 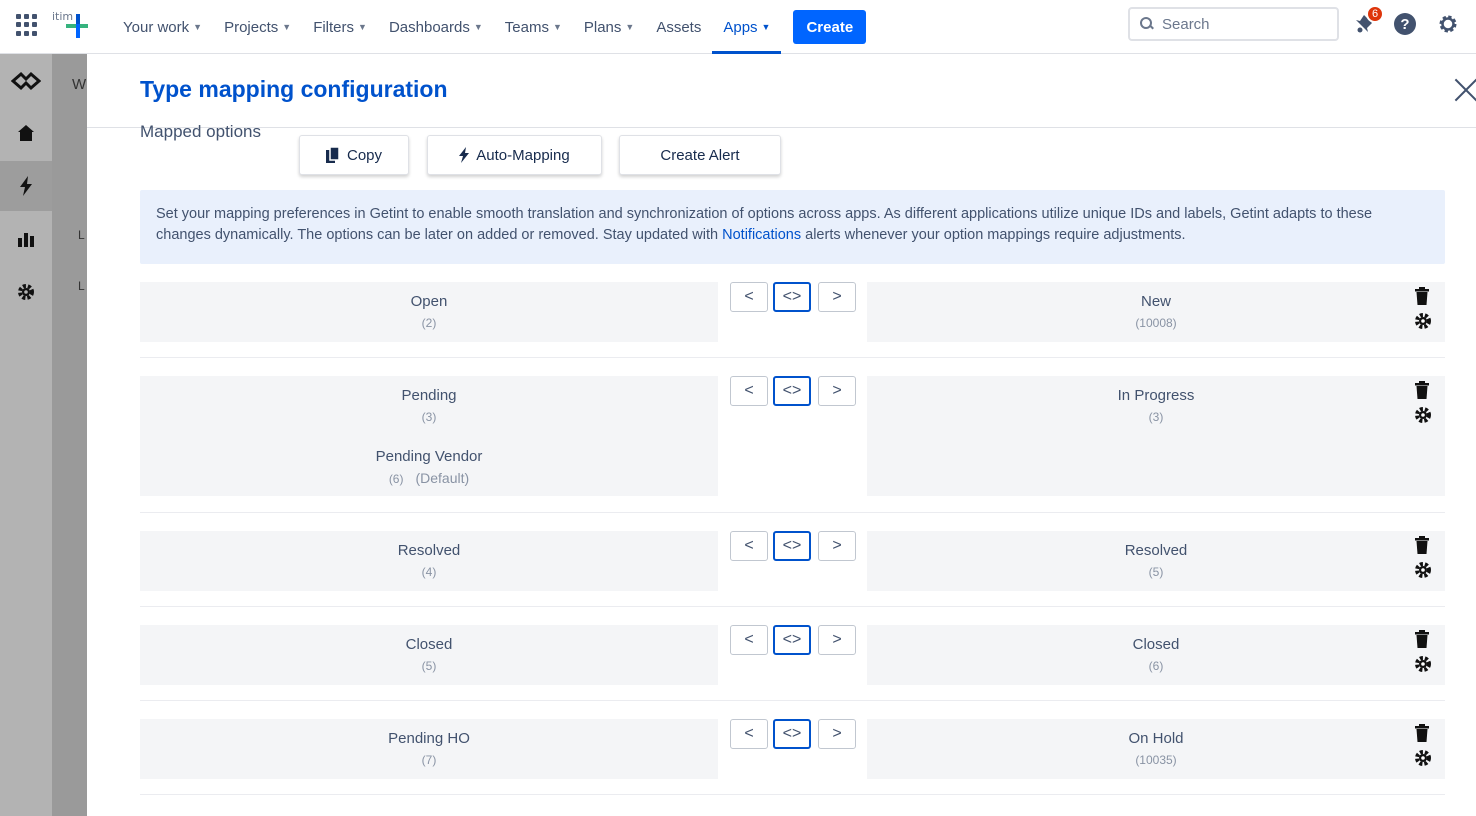 What do you see at coordinates (1156, 436) in the screenshot?
I see `right-option-card: In Progress (3)` at bounding box center [1156, 436].